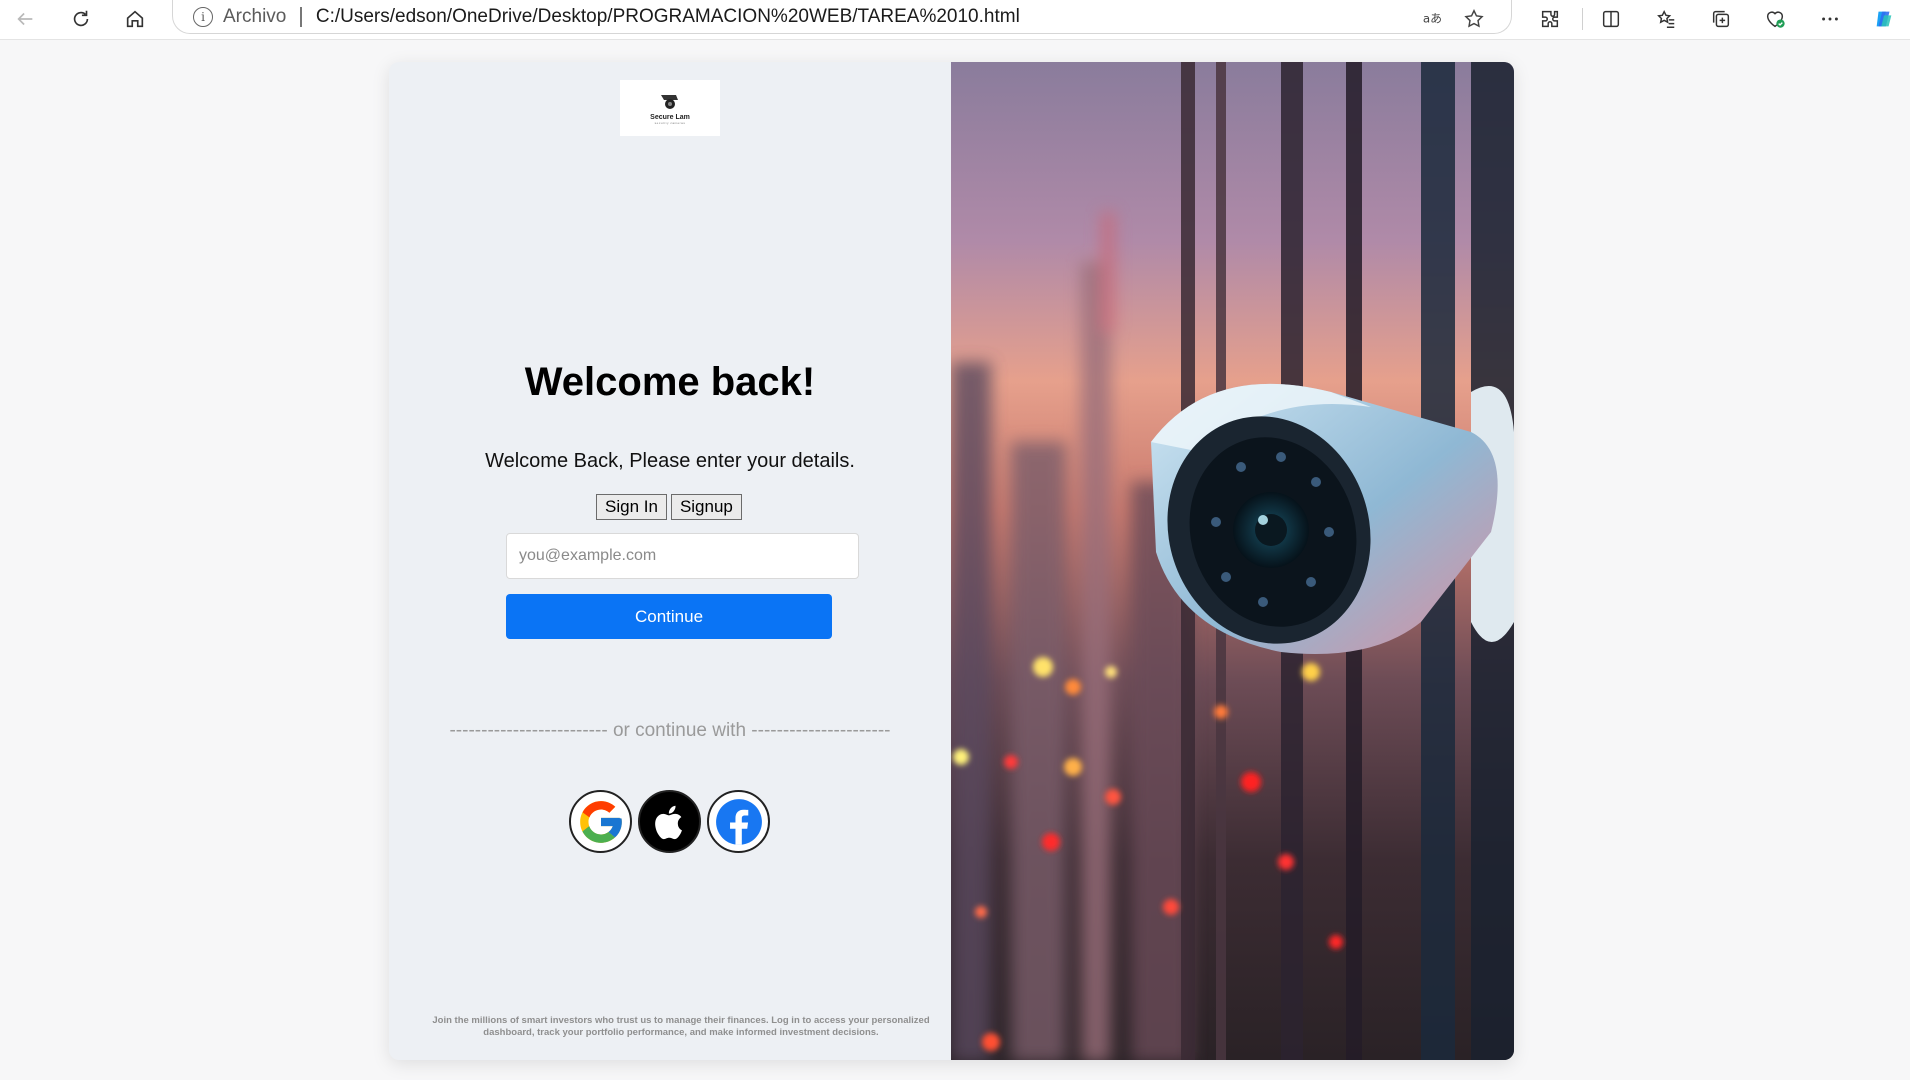 This screenshot has height=1080, width=1910. Describe the element at coordinates (25, 19) in the screenshot. I see `back-icon` at that location.